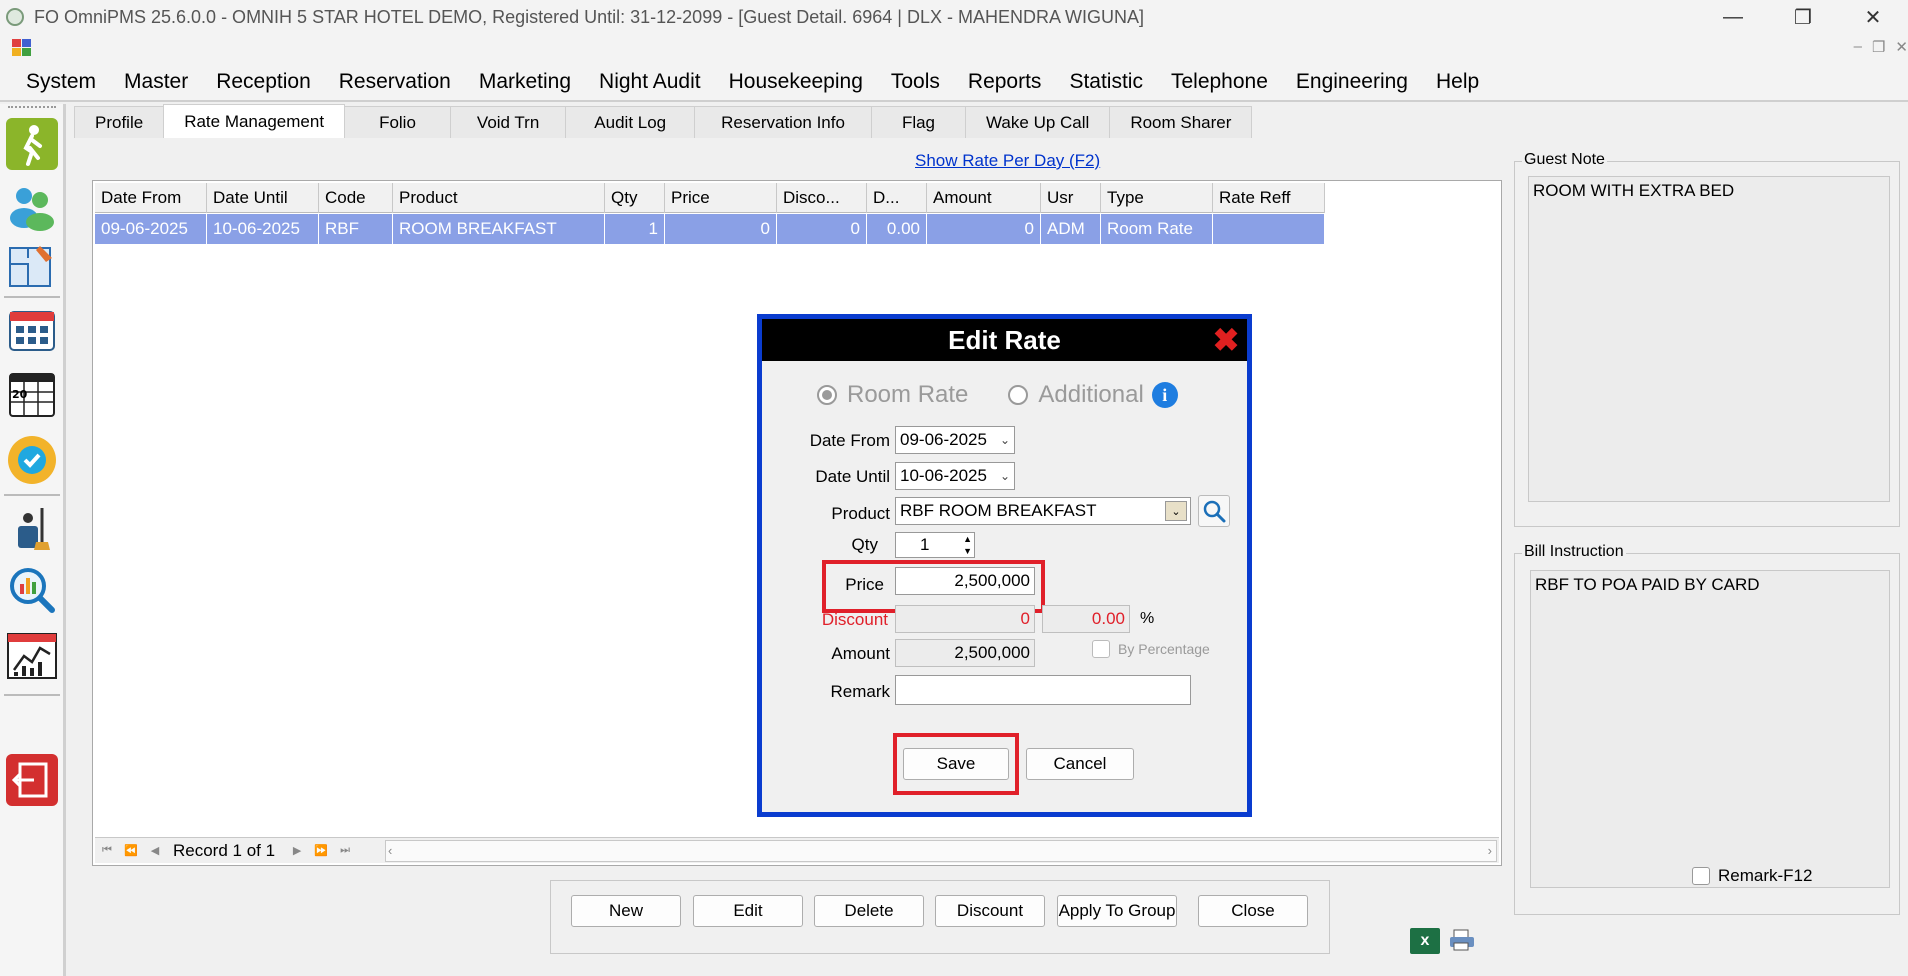  What do you see at coordinates (356, 198) in the screenshot?
I see `col-code: Code` at bounding box center [356, 198].